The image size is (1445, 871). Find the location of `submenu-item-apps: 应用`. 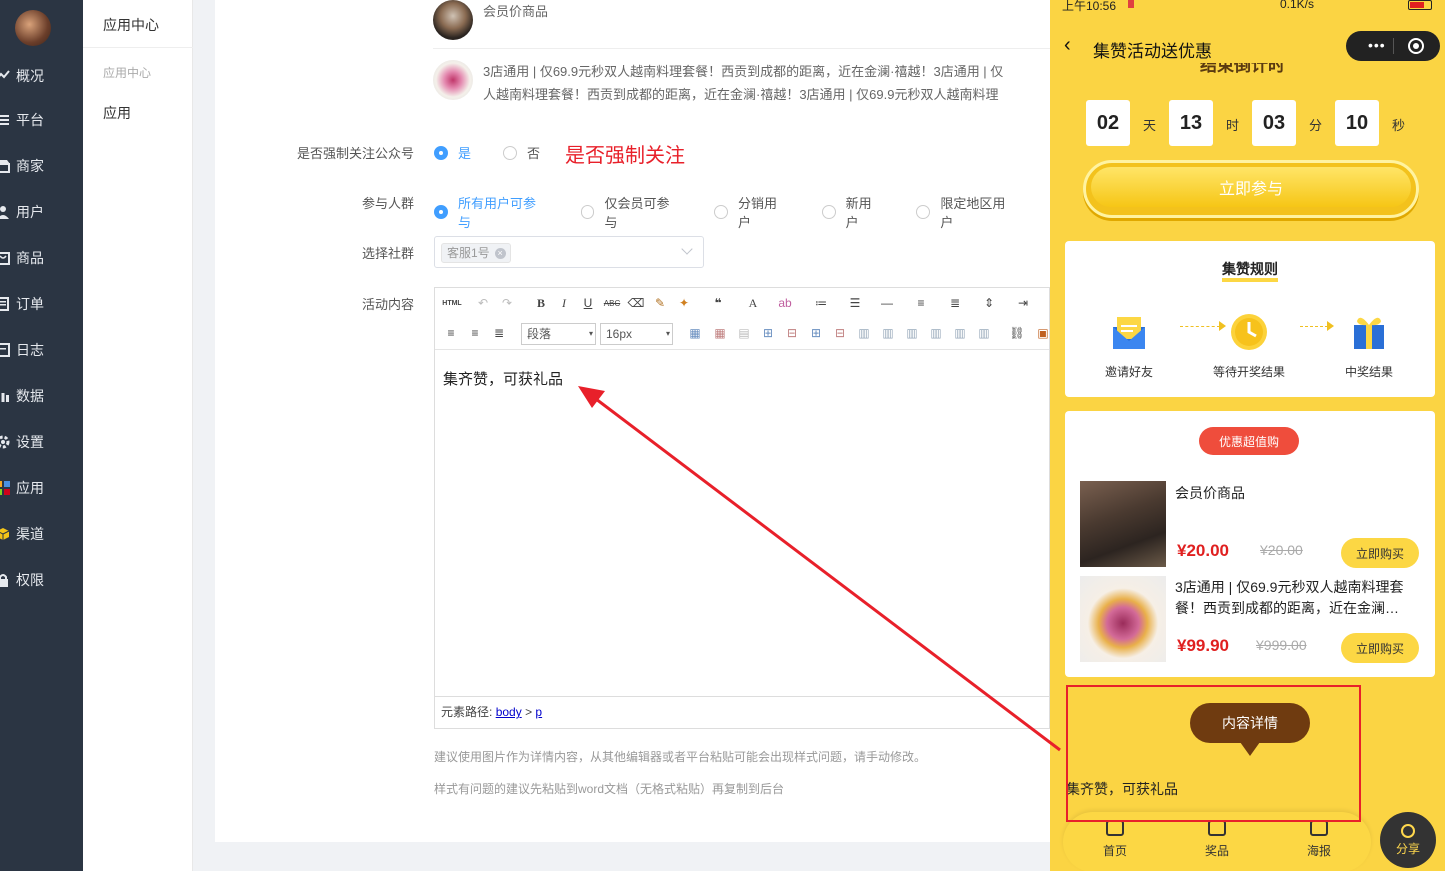

submenu-item-apps: 应用 is located at coordinates (117, 113).